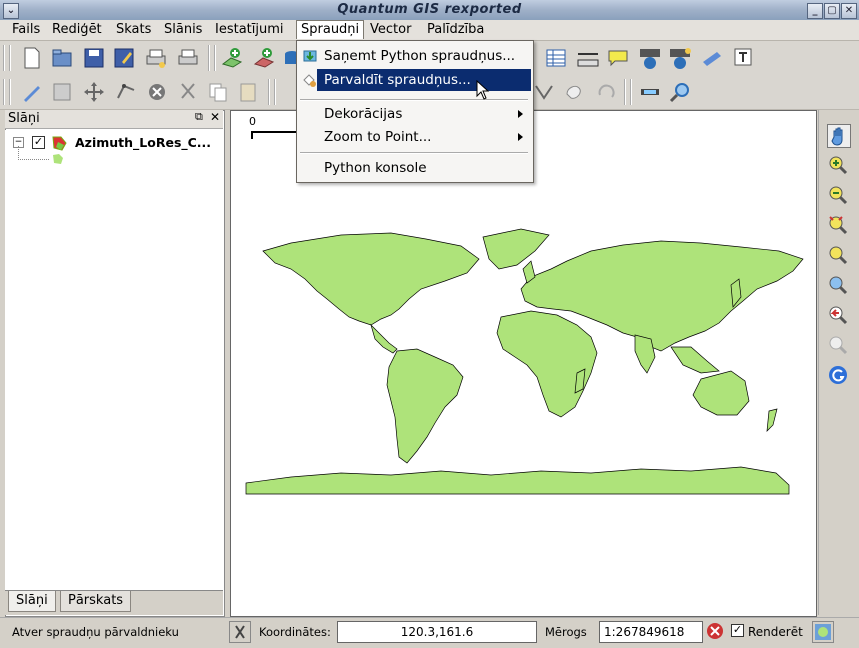 Image resolution: width=859 pixels, height=648 pixels. I want to click on zoom-last-icon, so click(838, 315).